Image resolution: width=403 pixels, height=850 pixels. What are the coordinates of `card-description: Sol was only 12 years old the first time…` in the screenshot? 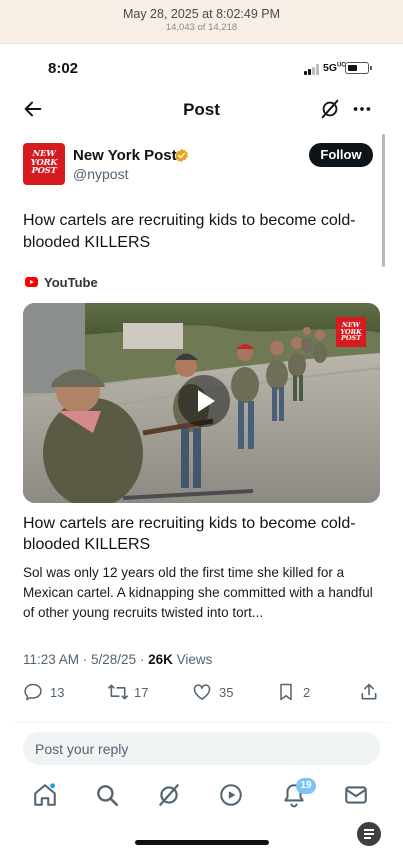 It's located at (198, 592).